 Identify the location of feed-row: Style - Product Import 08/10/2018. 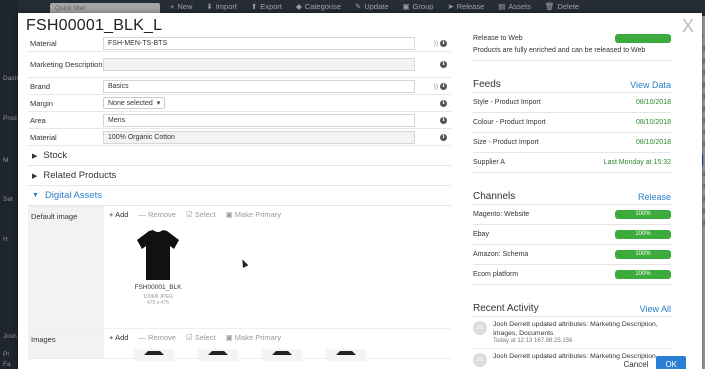
(572, 103).